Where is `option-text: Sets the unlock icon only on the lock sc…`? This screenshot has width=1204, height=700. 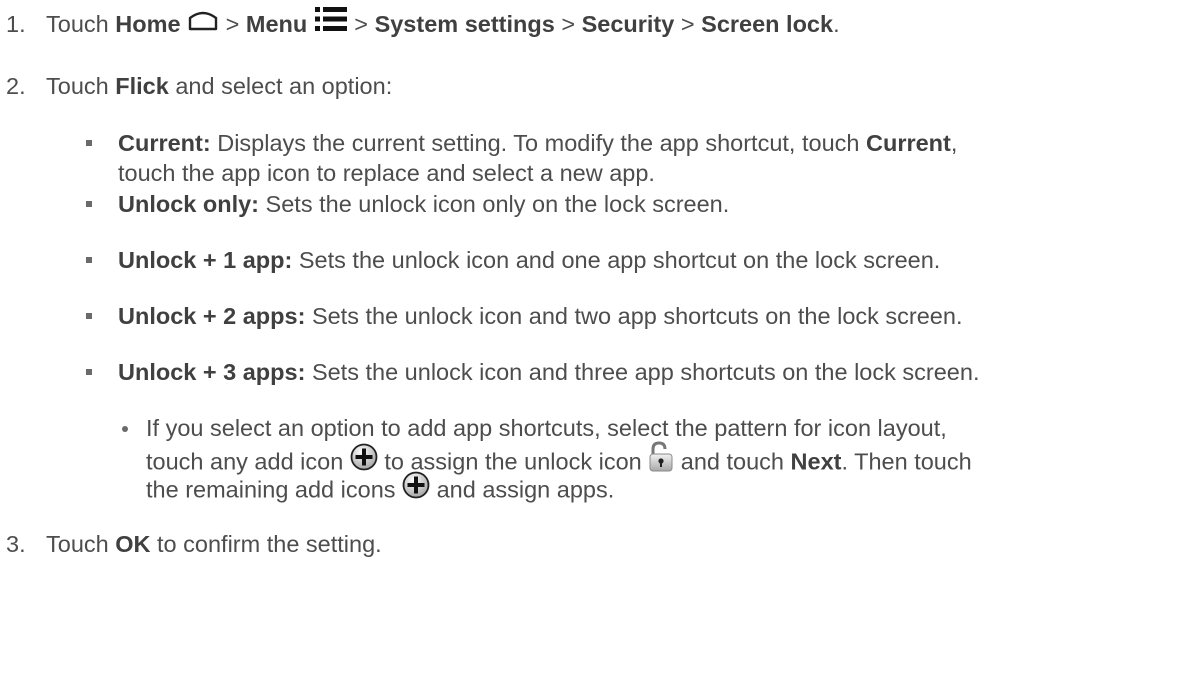
option-text: Sets the unlock icon only on the lock sc… is located at coordinates (497, 204).